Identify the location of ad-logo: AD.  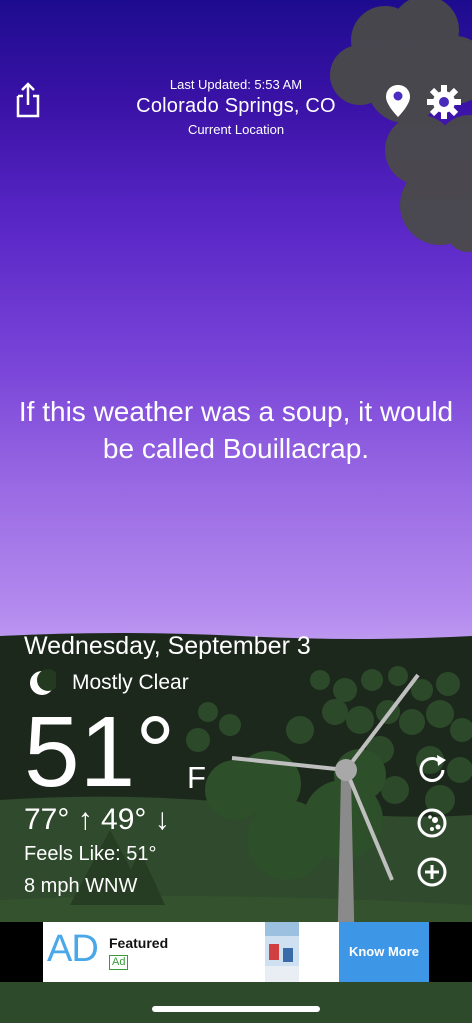
(73, 949).